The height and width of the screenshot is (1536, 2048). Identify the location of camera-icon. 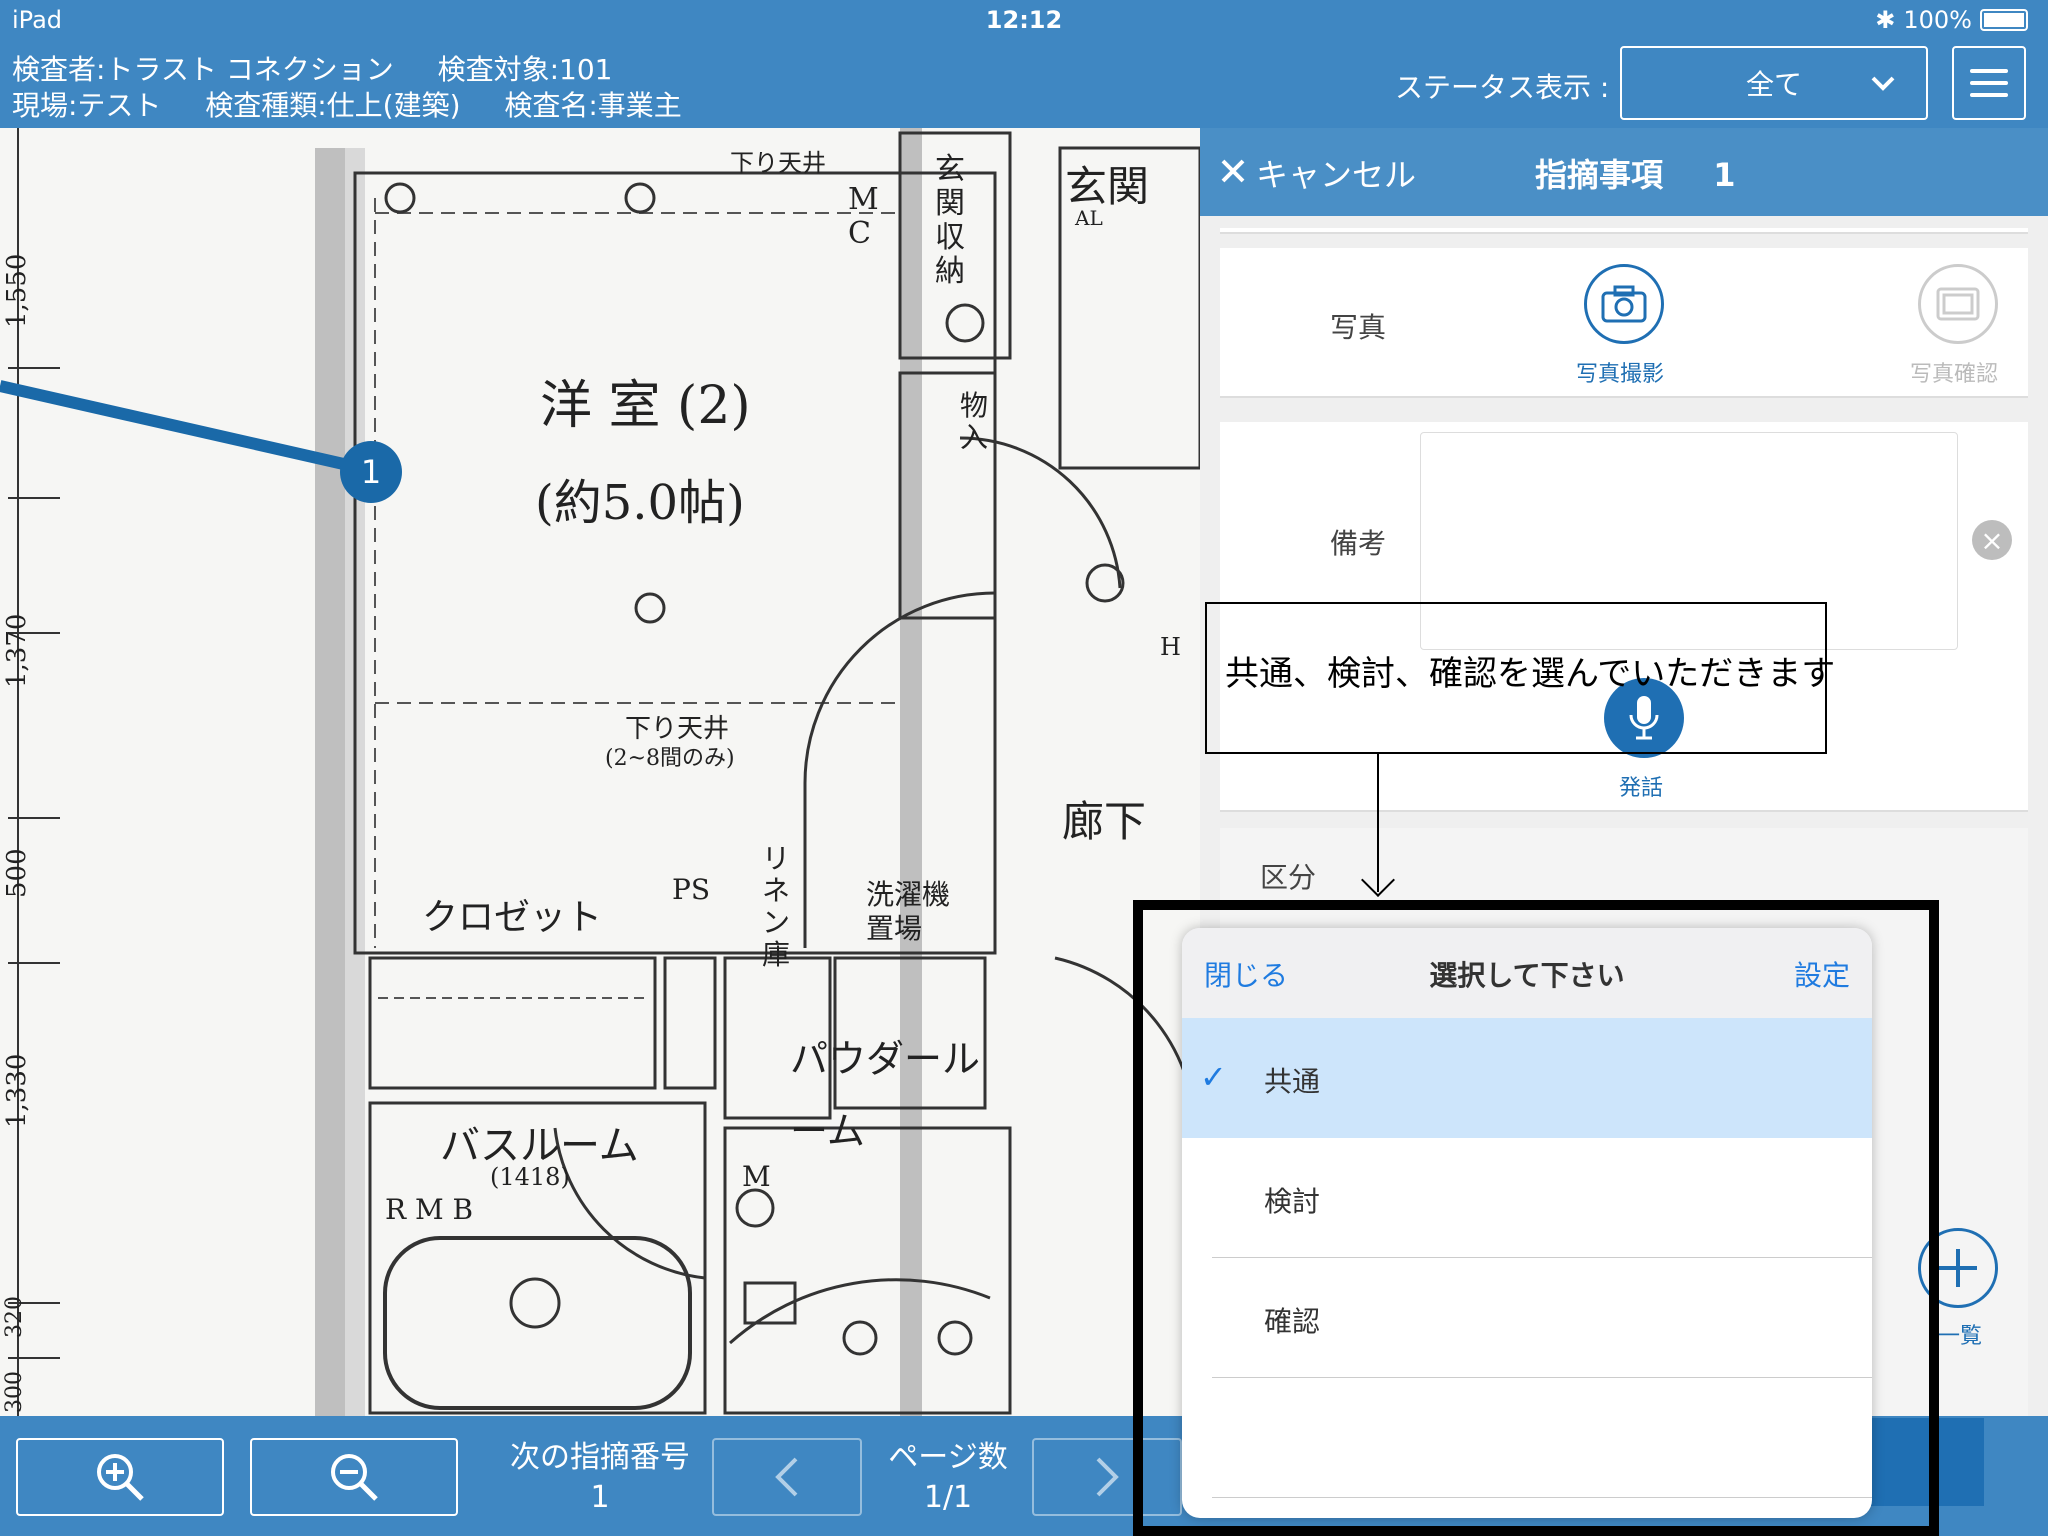
(1624, 304).